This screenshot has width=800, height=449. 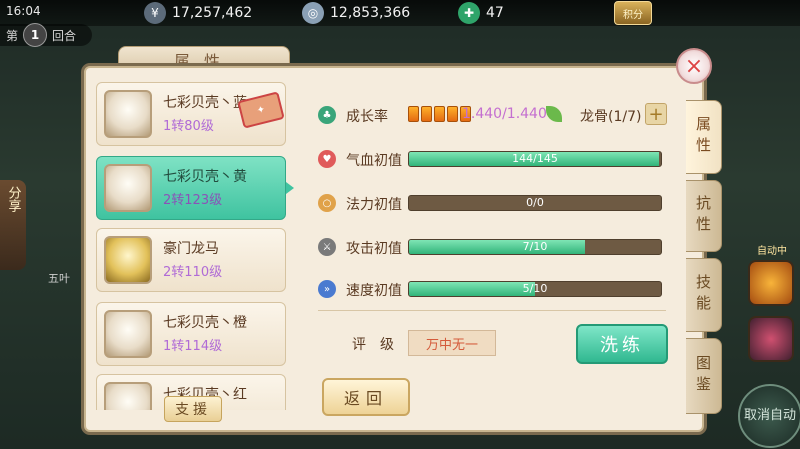 I want to click on clock: 16:04, so click(x=23, y=11).